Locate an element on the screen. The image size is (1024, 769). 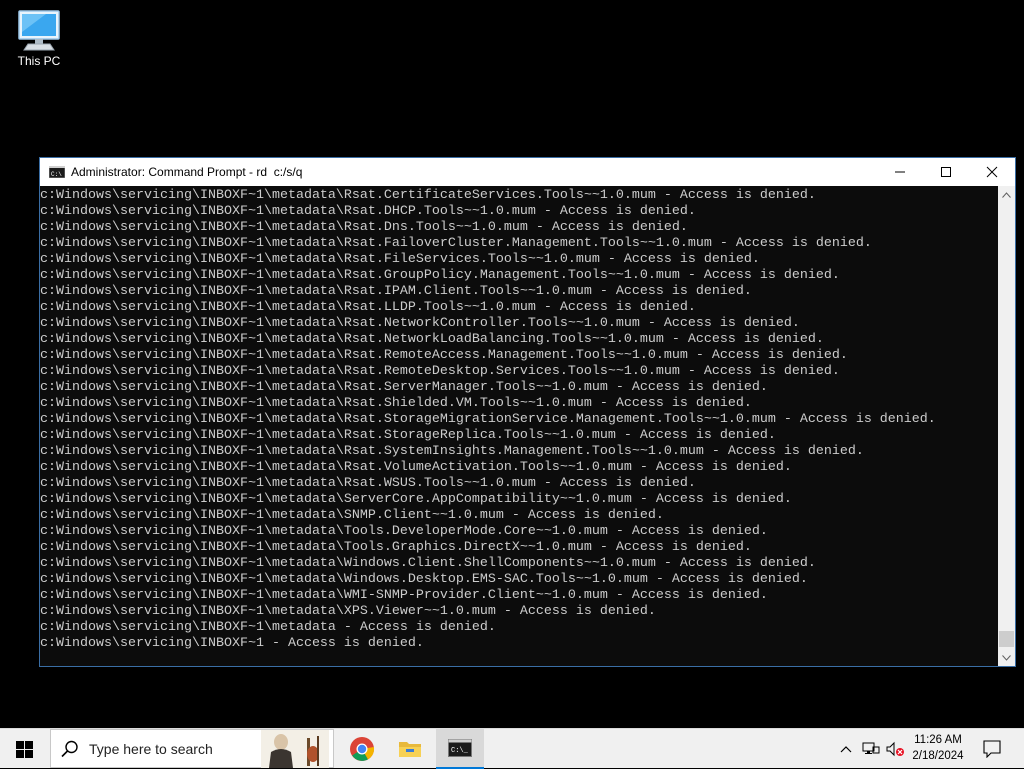
maximize-icon is located at coordinates (946, 172).